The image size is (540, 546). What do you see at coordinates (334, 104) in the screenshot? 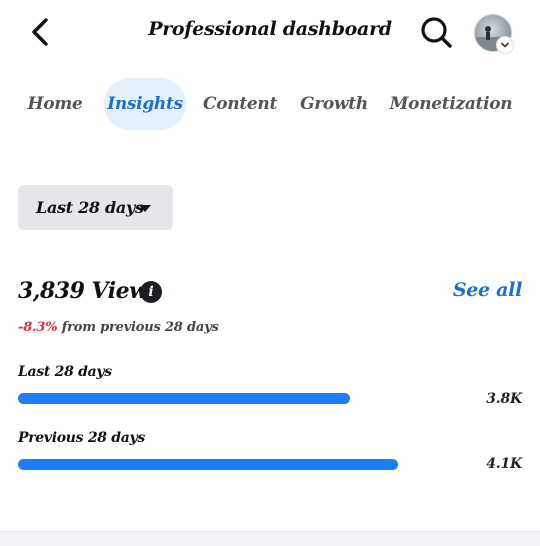
I see `tab-growth: Growth` at bounding box center [334, 104].